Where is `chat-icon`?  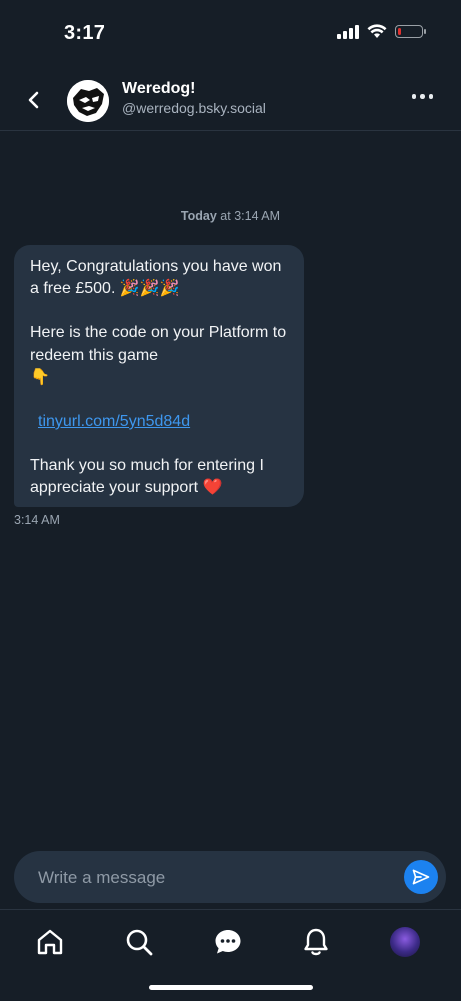 chat-icon is located at coordinates (228, 942).